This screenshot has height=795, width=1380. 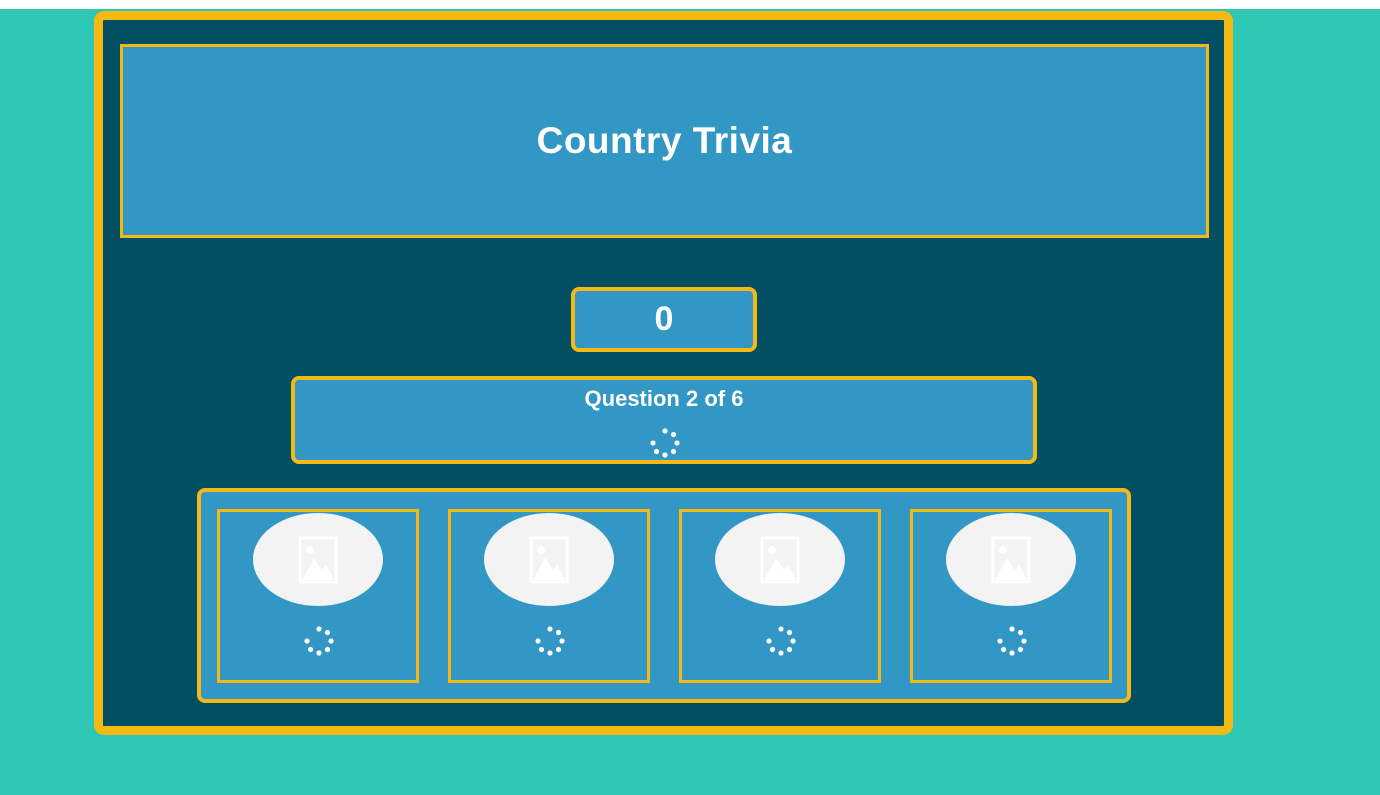 I want to click on question-box: Question 2 of 6, so click(x=664, y=420).